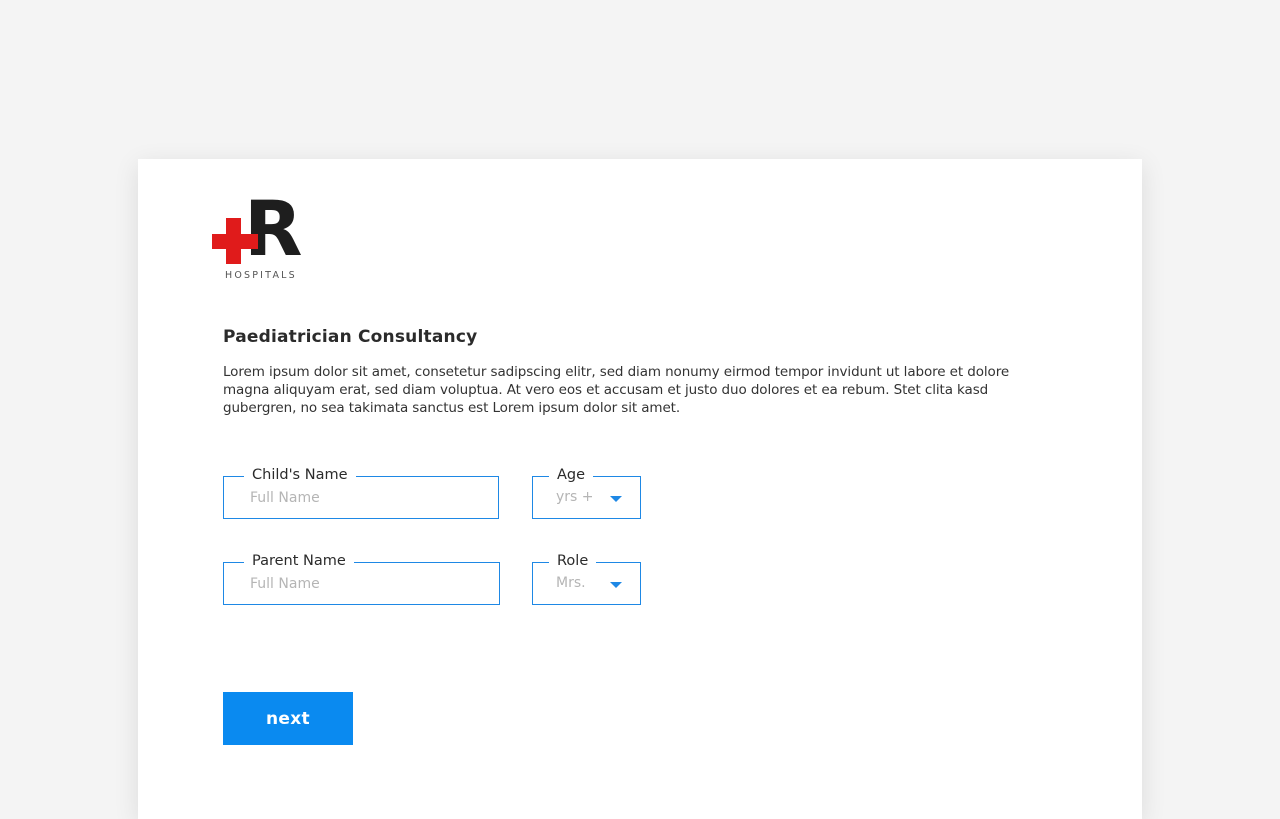 This screenshot has height=819, width=1280. What do you see at coordinates (571, 475) in the screenshot?
I see `age-label: Age` at bounding box center [571, 475].